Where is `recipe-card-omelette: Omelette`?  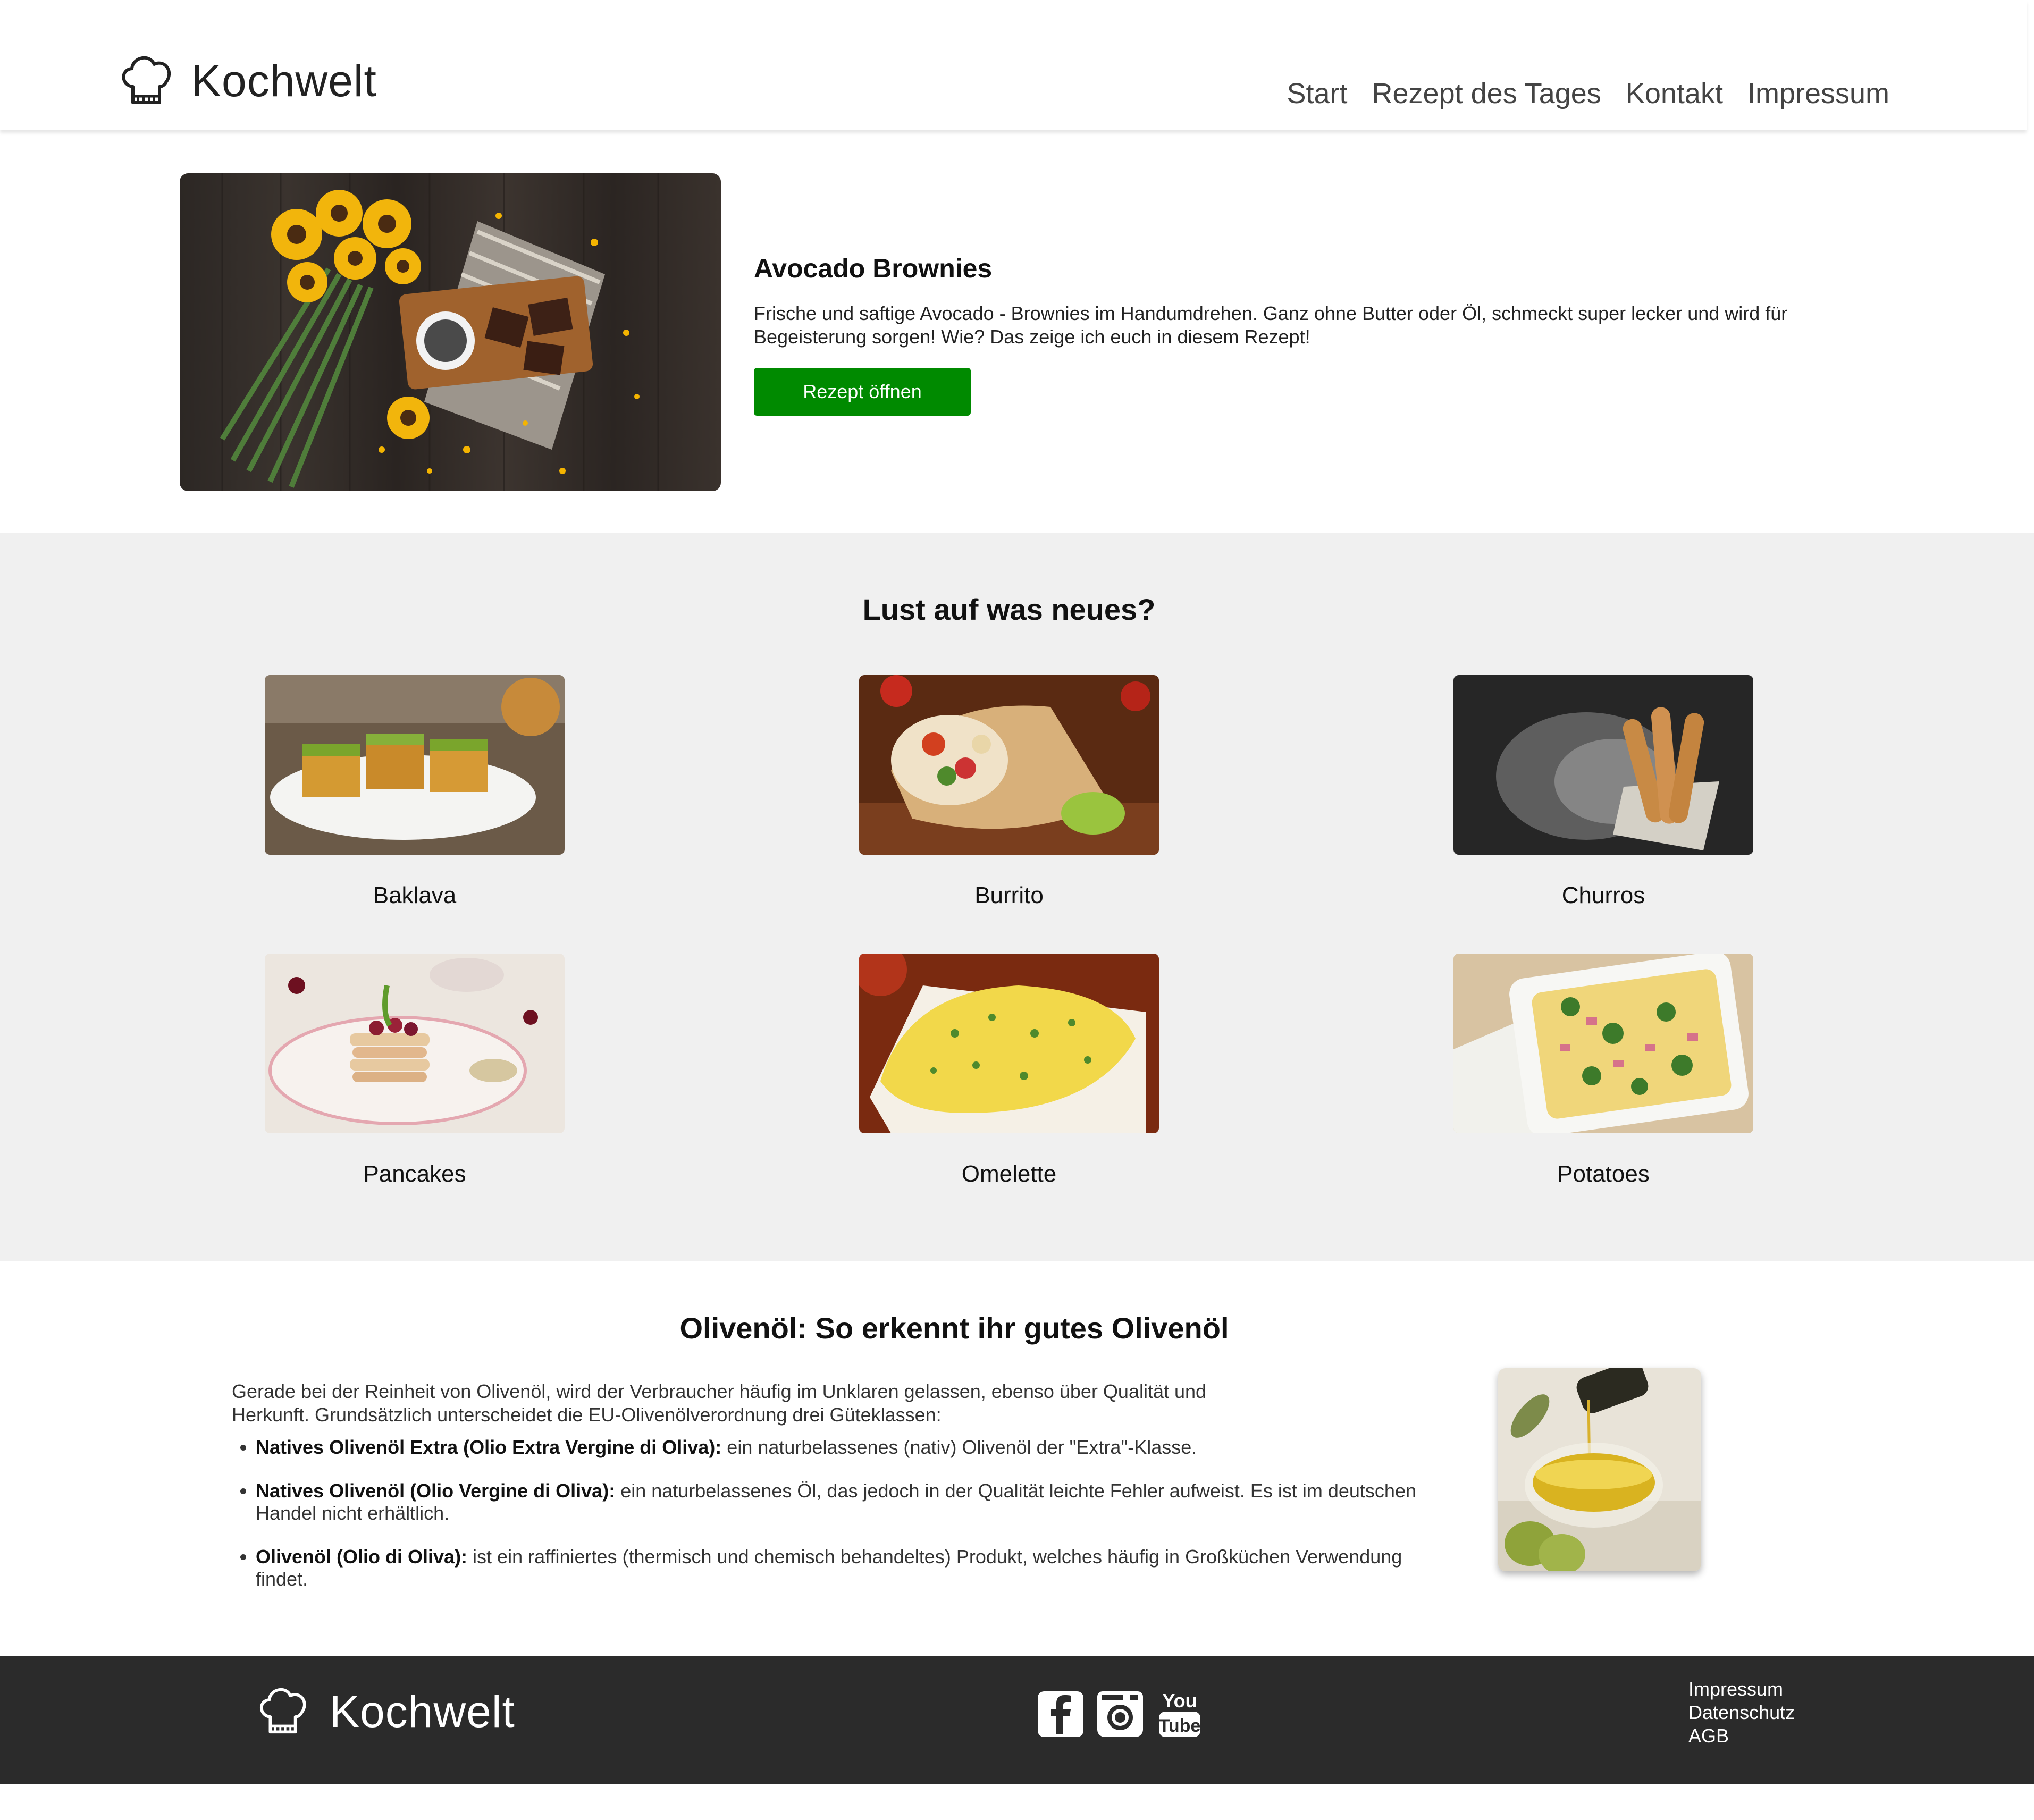
recipe-card-omelette: Omelette is located at coordinates (1009, 1070).